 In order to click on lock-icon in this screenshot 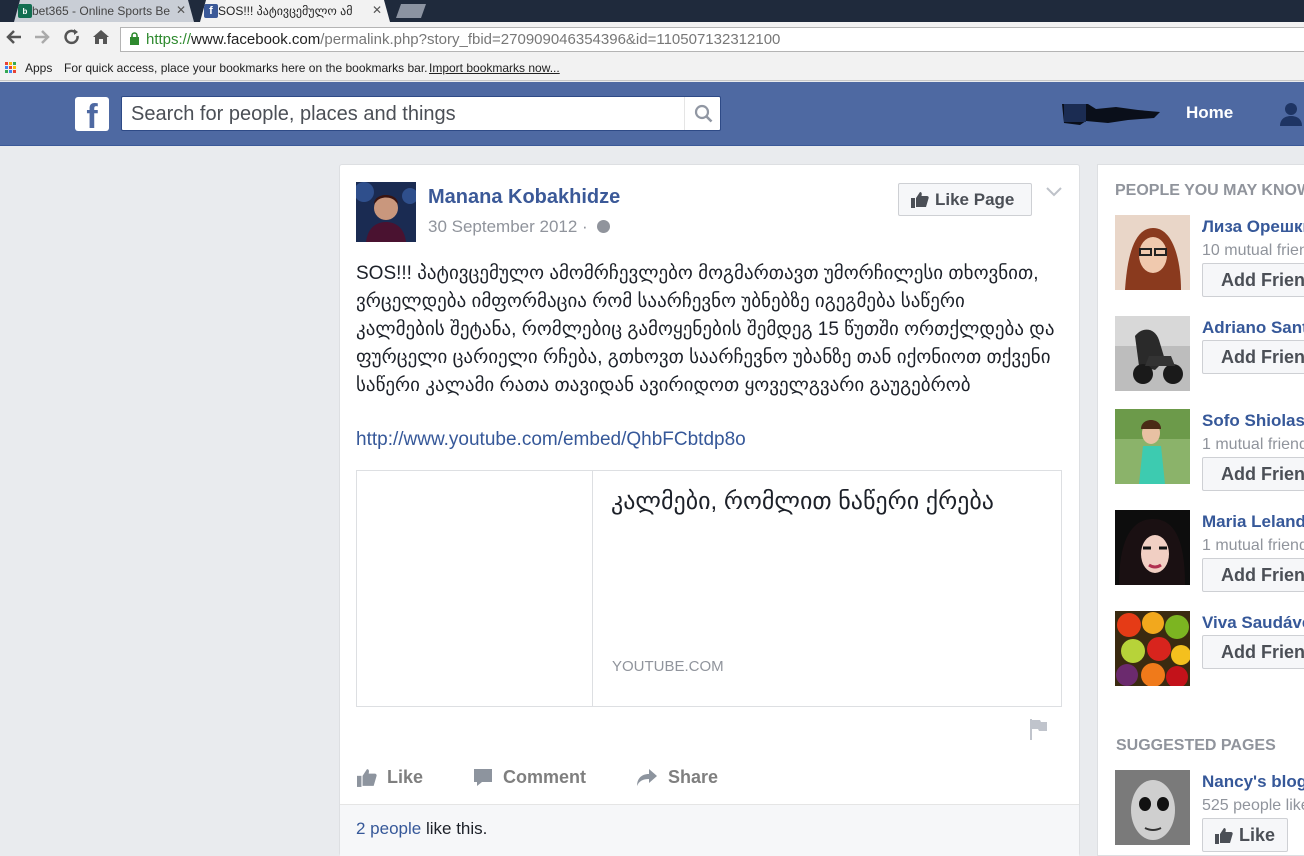, I will do `click(134, 39)`.